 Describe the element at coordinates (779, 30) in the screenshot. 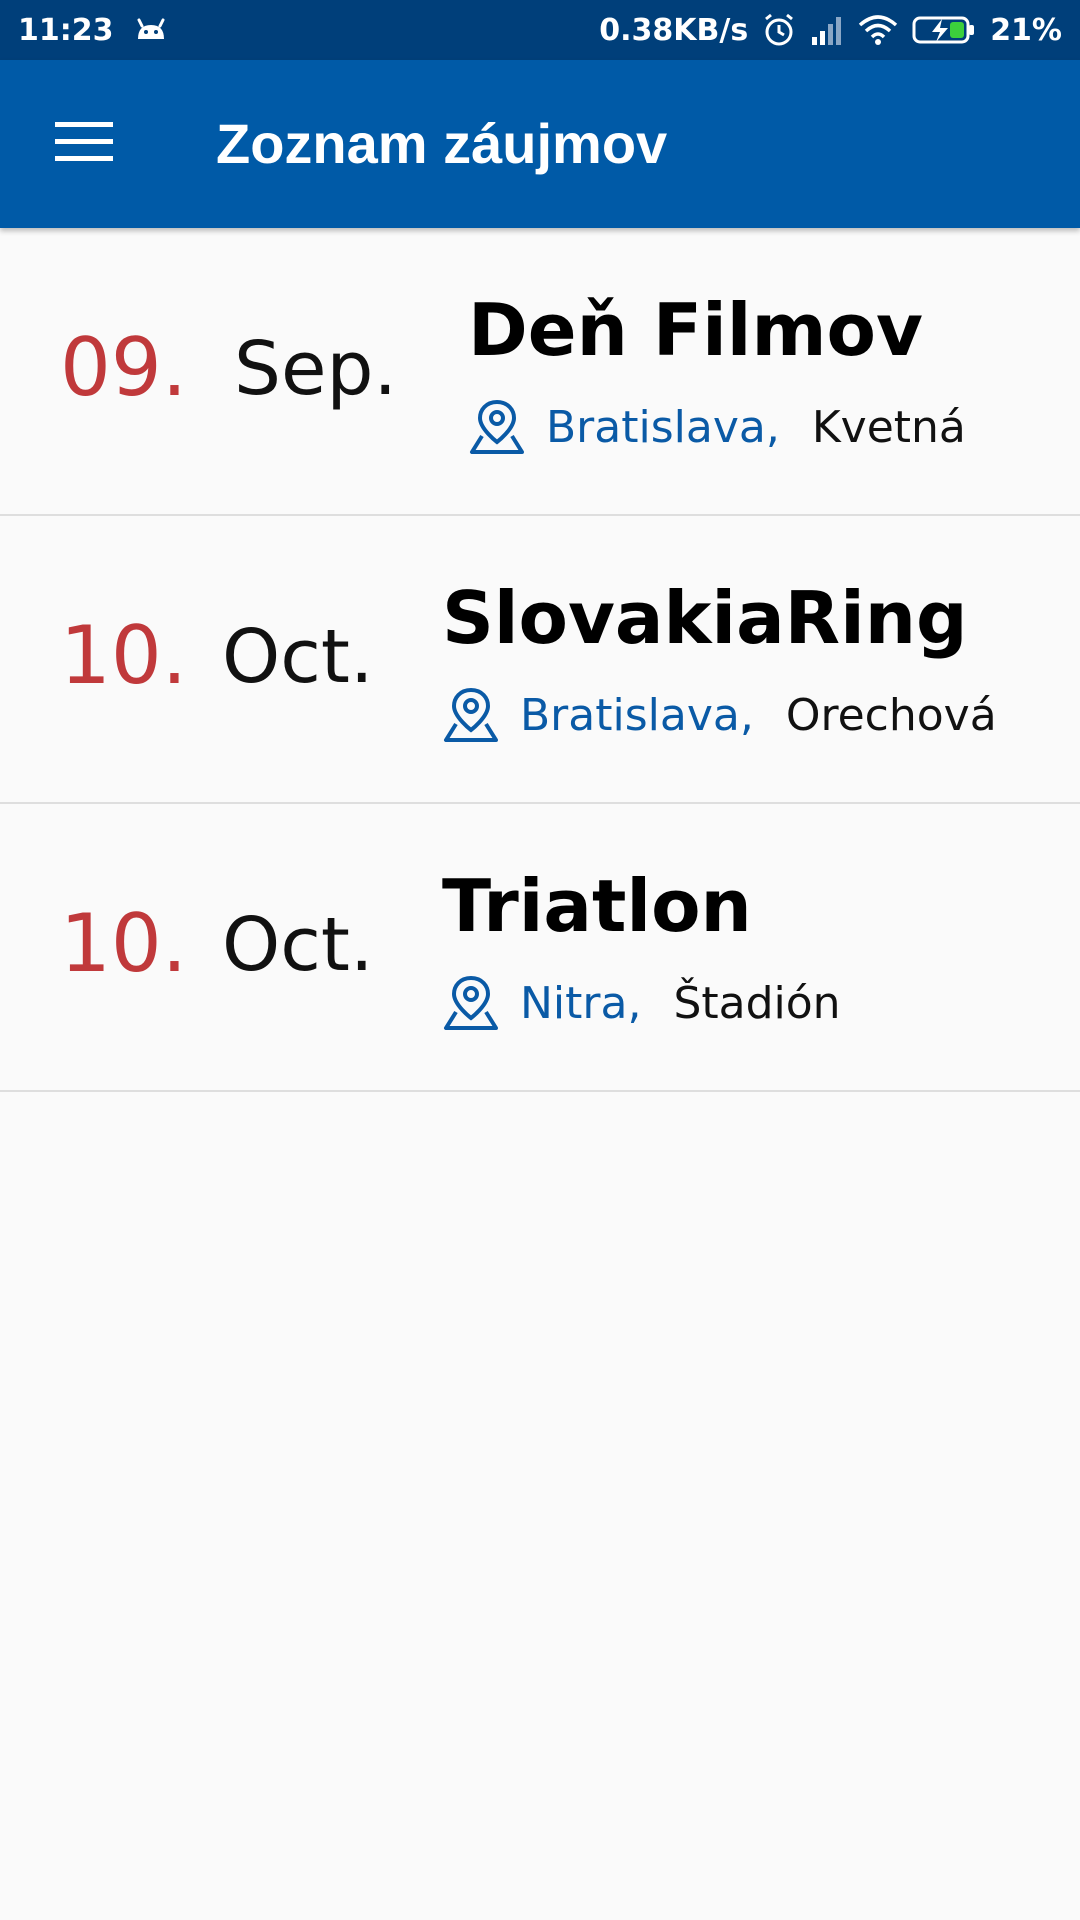

I see `alarm-icon` at that location.